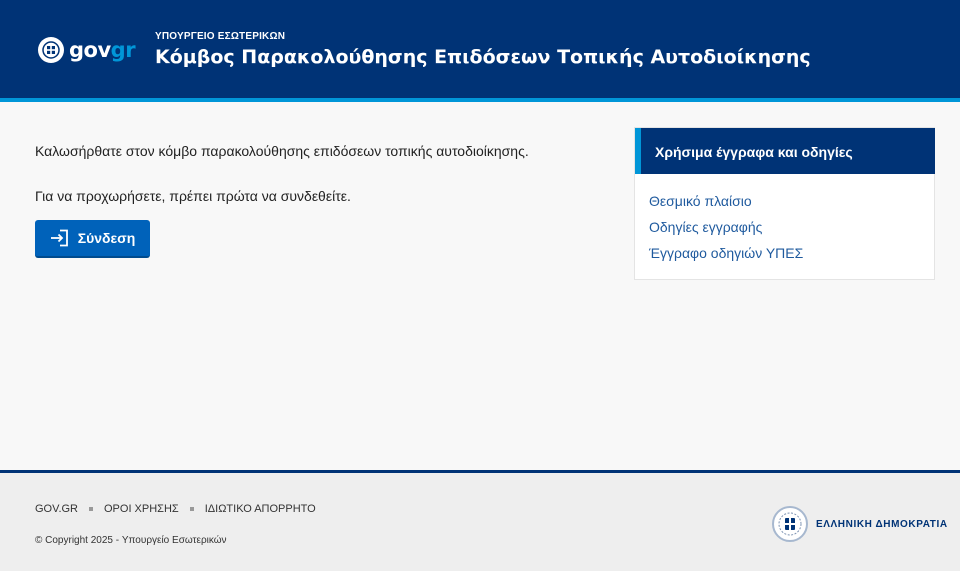 This screenshot has width=960, height=571. Describe the element at coordinates (790, 524) in the screenshot. I see `hellenic-seal-icon` at that location.